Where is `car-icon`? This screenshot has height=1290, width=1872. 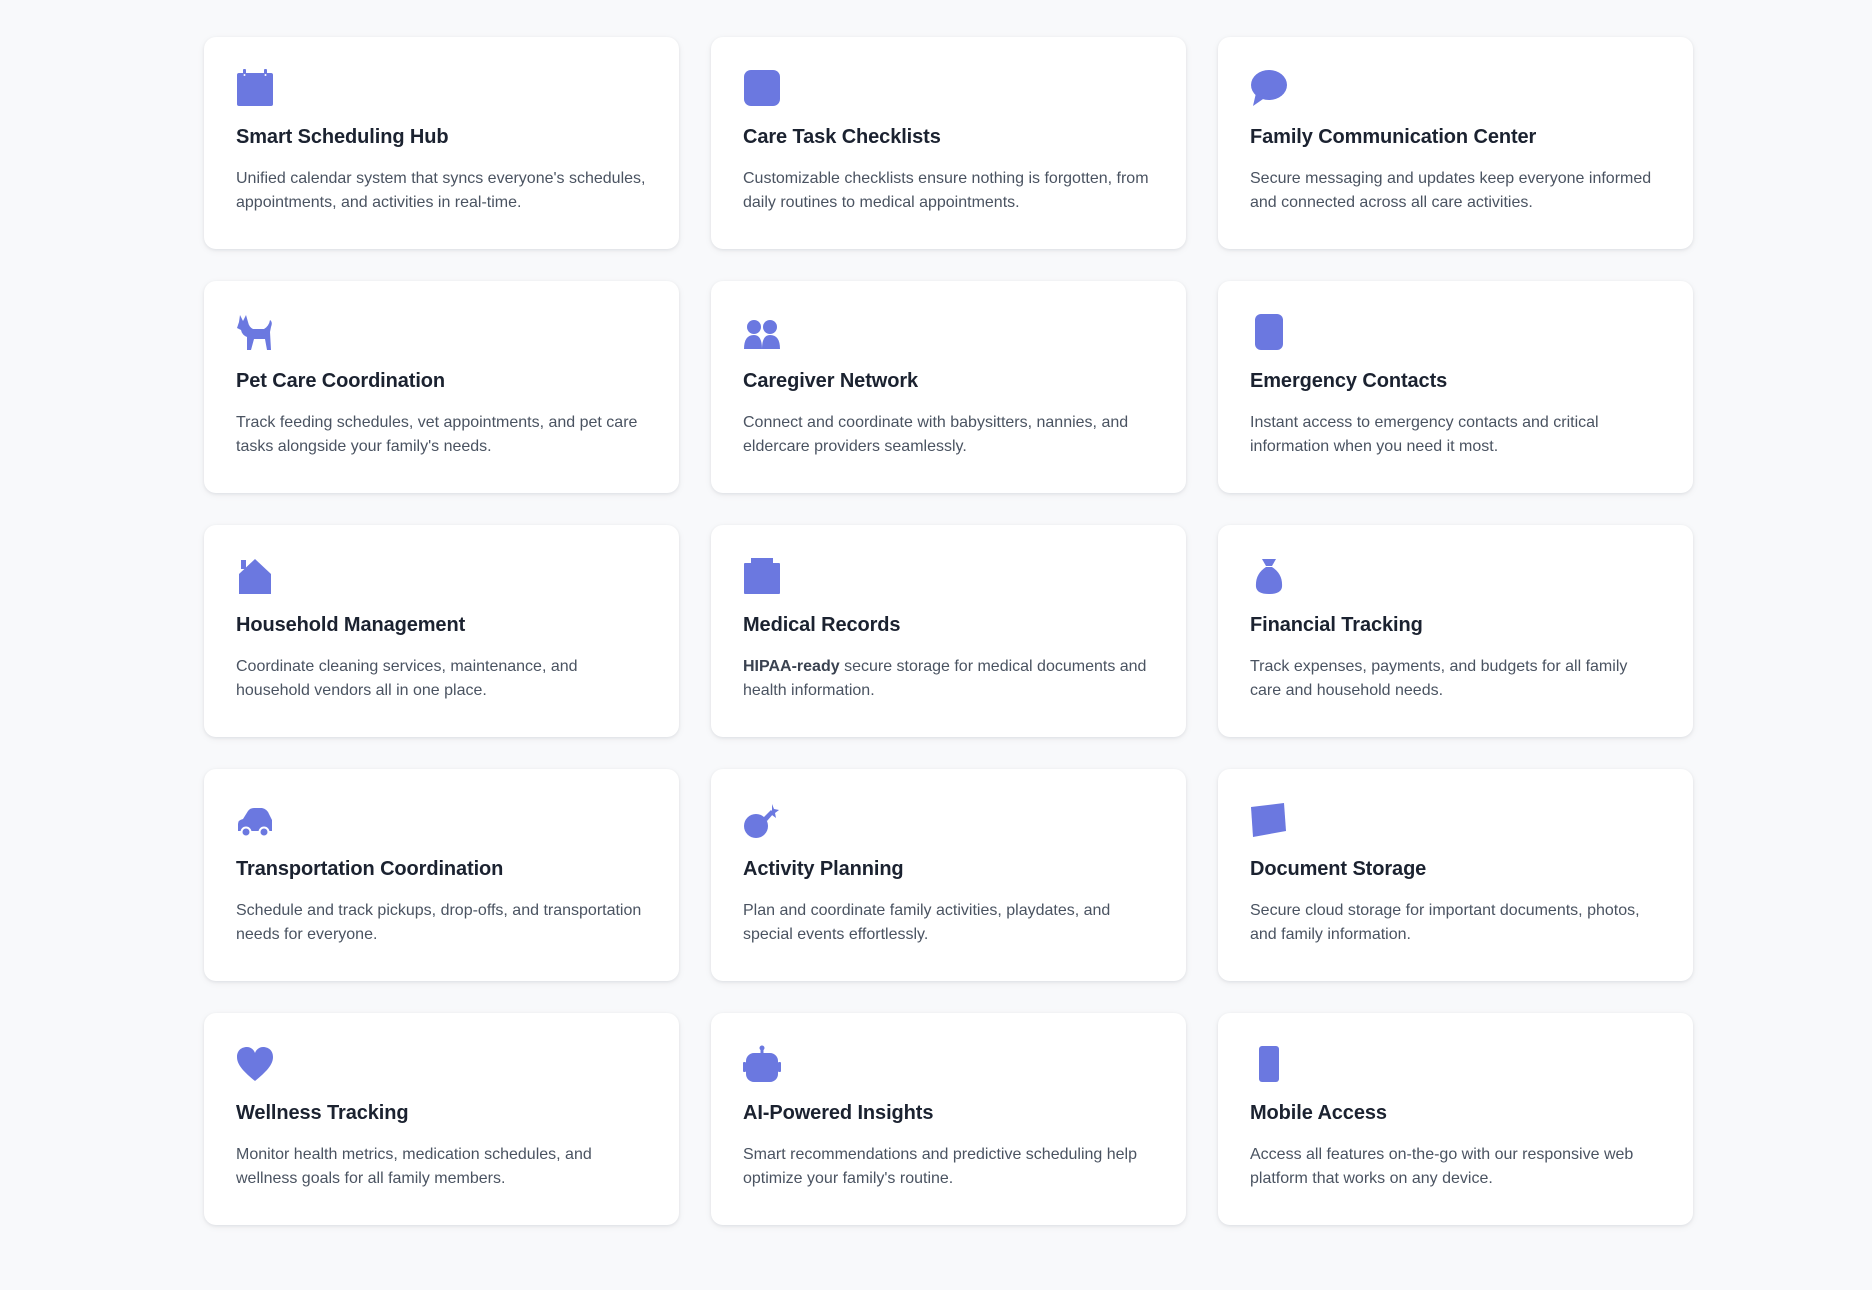 car-icon is located at coordinates (255, 820).